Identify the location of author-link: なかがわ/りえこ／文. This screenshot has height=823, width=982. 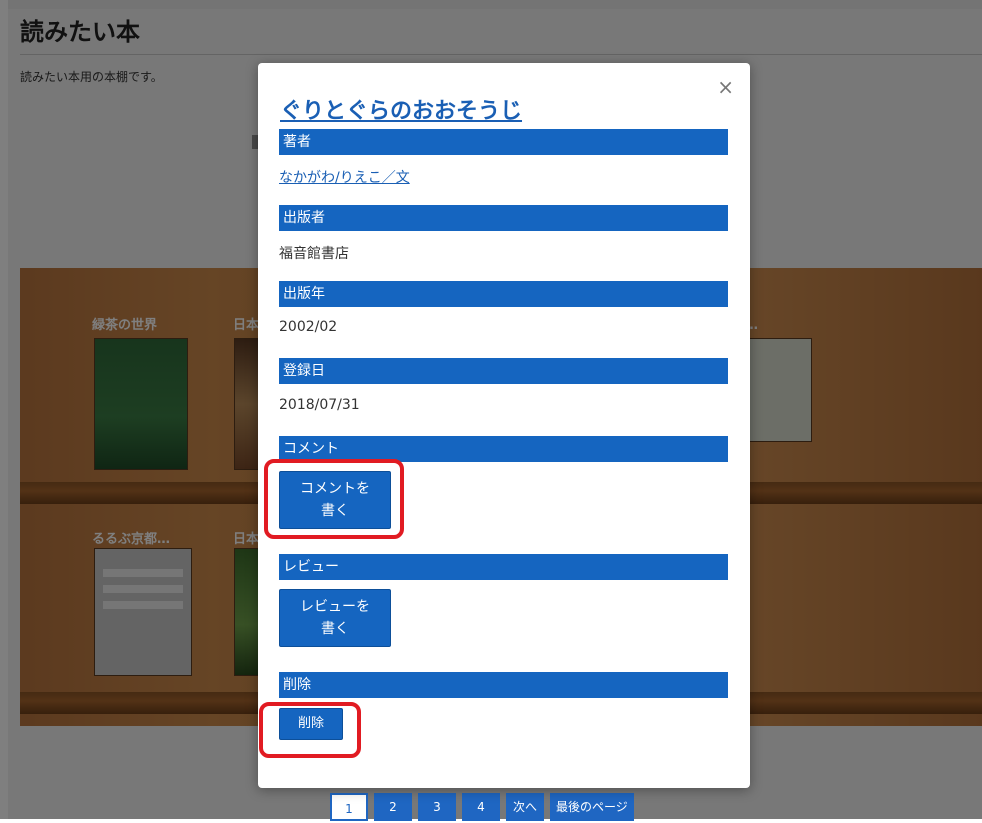
(344, 177).